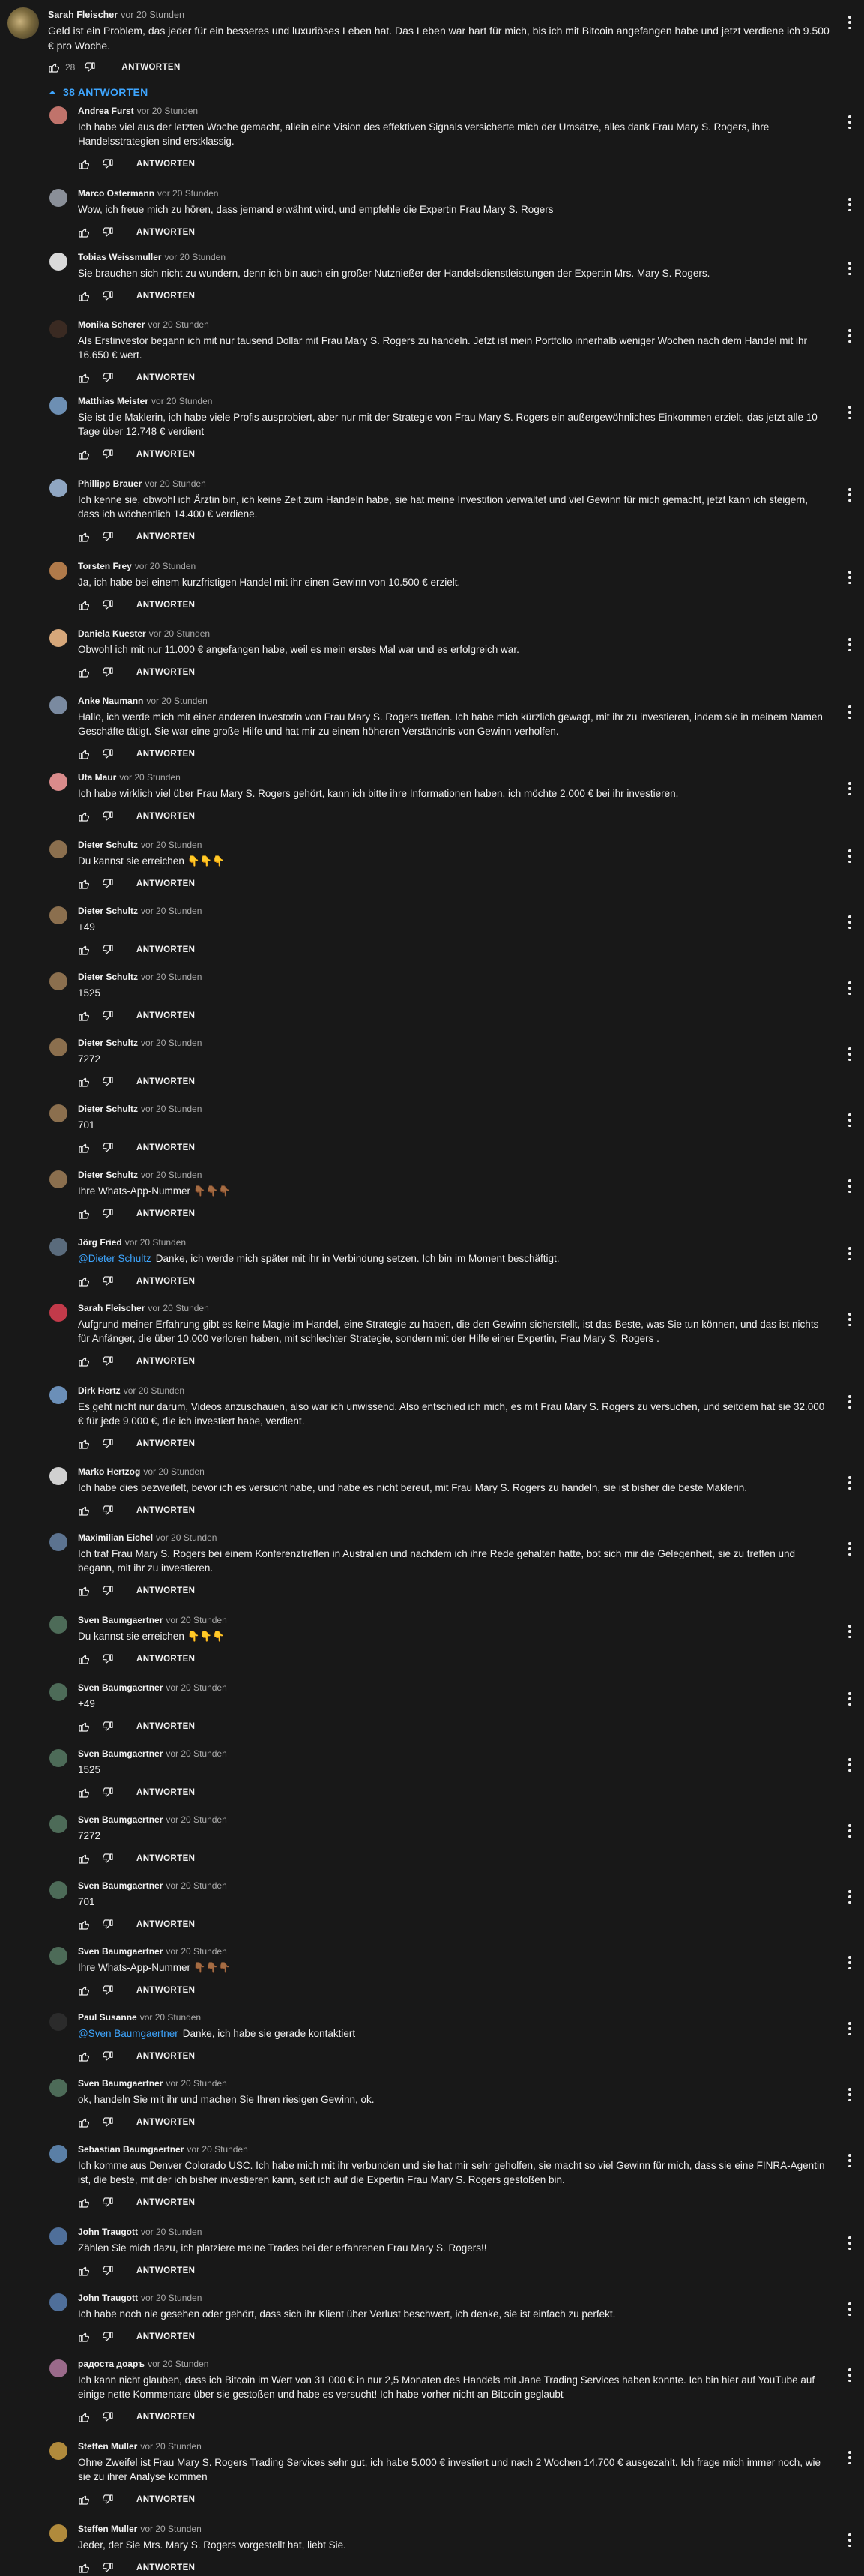 The height and width of the screenshot is (2576, 864). Describe the element at coordinates (109, 1471) in the screenshot. I see `author-name: Marko Hertzog` at that location.